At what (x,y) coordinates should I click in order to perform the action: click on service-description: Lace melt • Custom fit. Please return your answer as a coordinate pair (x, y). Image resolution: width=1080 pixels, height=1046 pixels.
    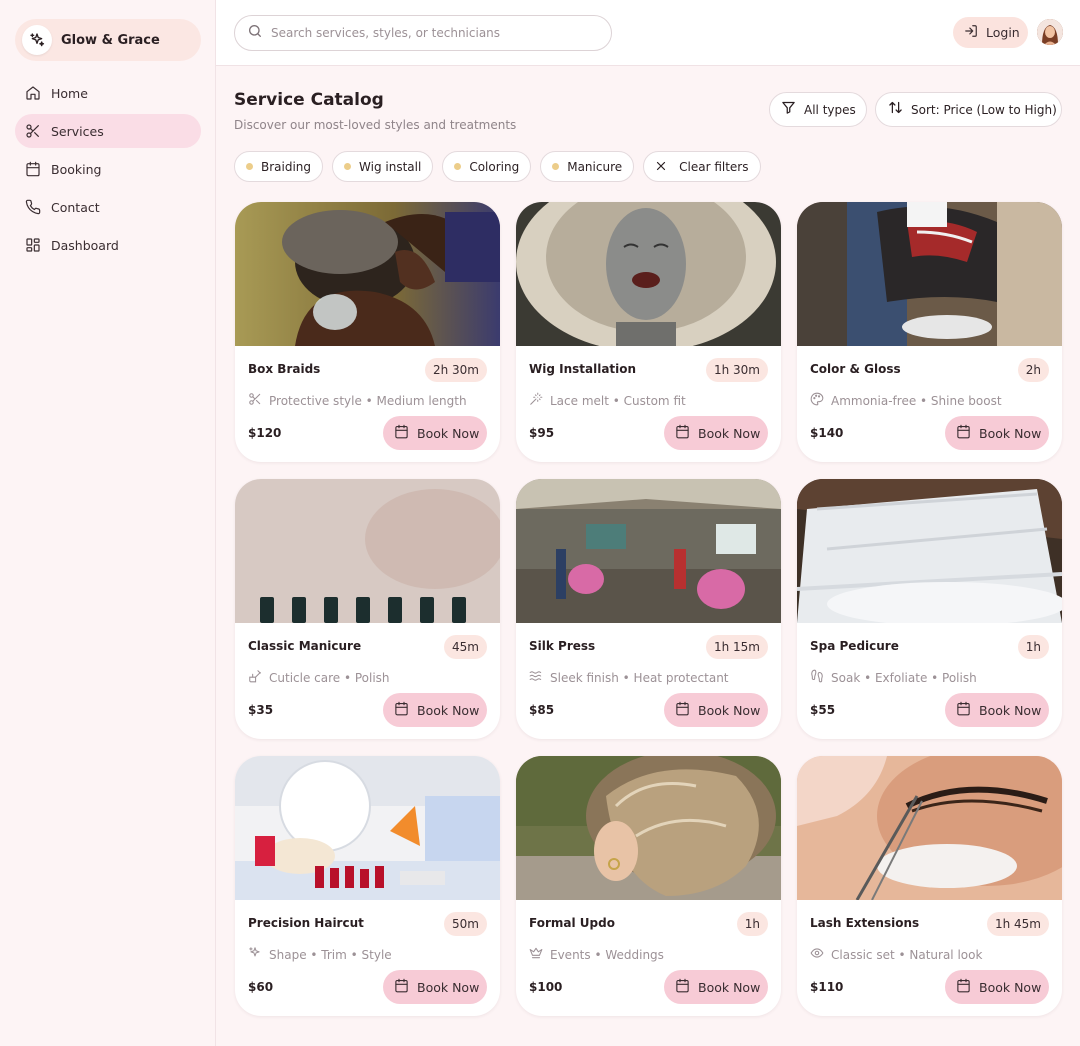
    Looking at the image, I should click on (607, 400).